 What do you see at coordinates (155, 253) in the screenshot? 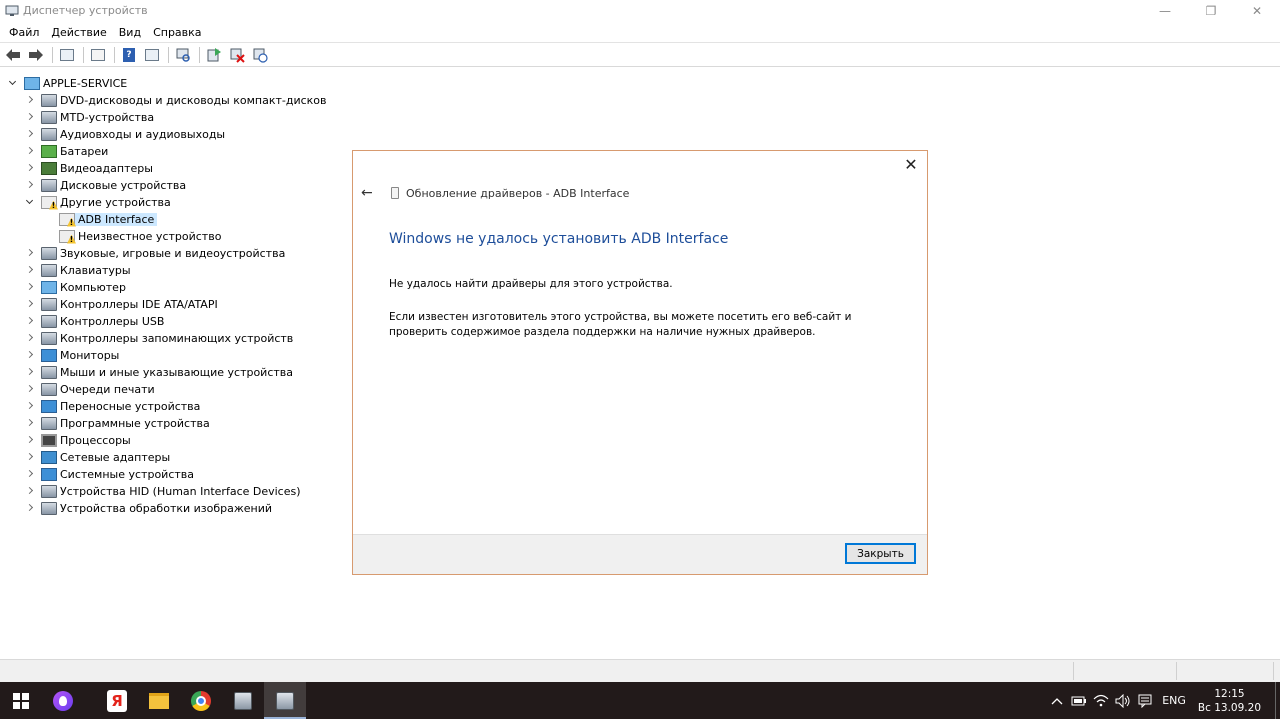
I see `tree-item-sound: Звуковые, игровые и видеоустройства` at bounding box center [155, 253].